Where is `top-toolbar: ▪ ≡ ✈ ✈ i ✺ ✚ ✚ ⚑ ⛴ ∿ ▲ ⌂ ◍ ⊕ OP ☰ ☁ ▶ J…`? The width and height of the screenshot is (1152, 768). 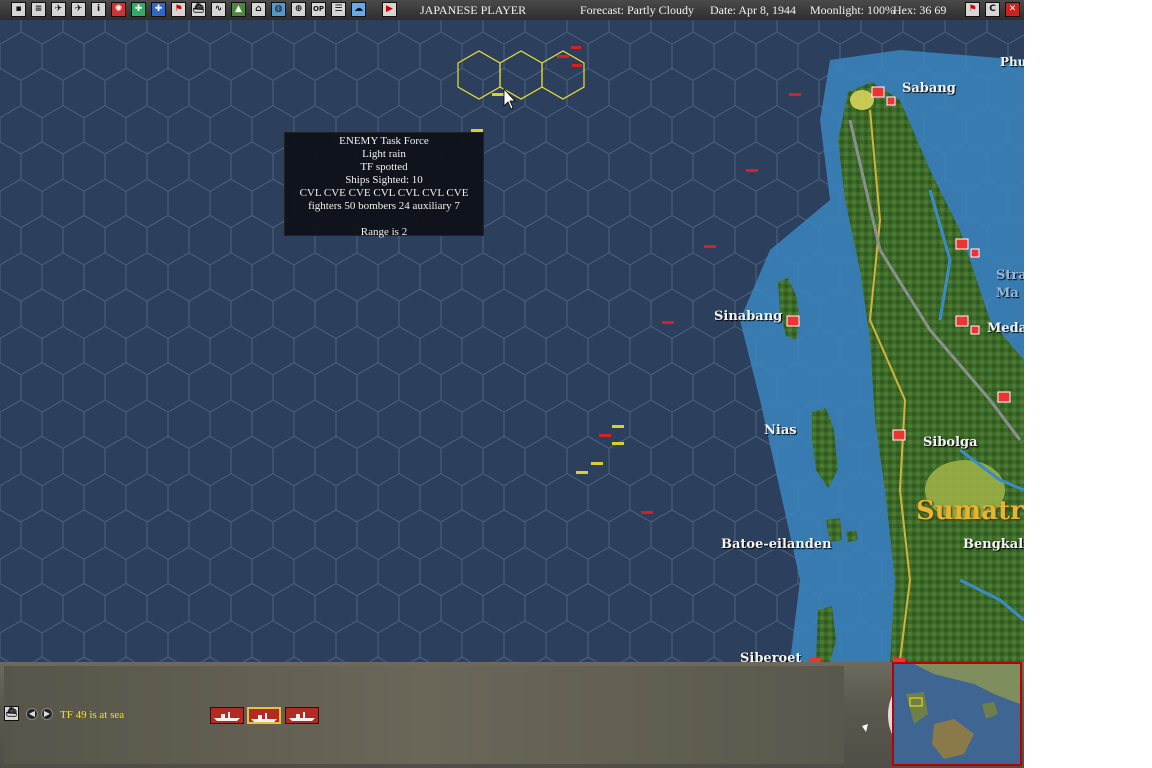
top-toolbar: ▪ ≡ ✈ ✈ i ✺ ✚ ✚ ⚑ ⛴ ∿ ▲ ⌂ ◍ ⊕ OP ☰ ☁ ▶ J… is located at coordinates (512, 10).